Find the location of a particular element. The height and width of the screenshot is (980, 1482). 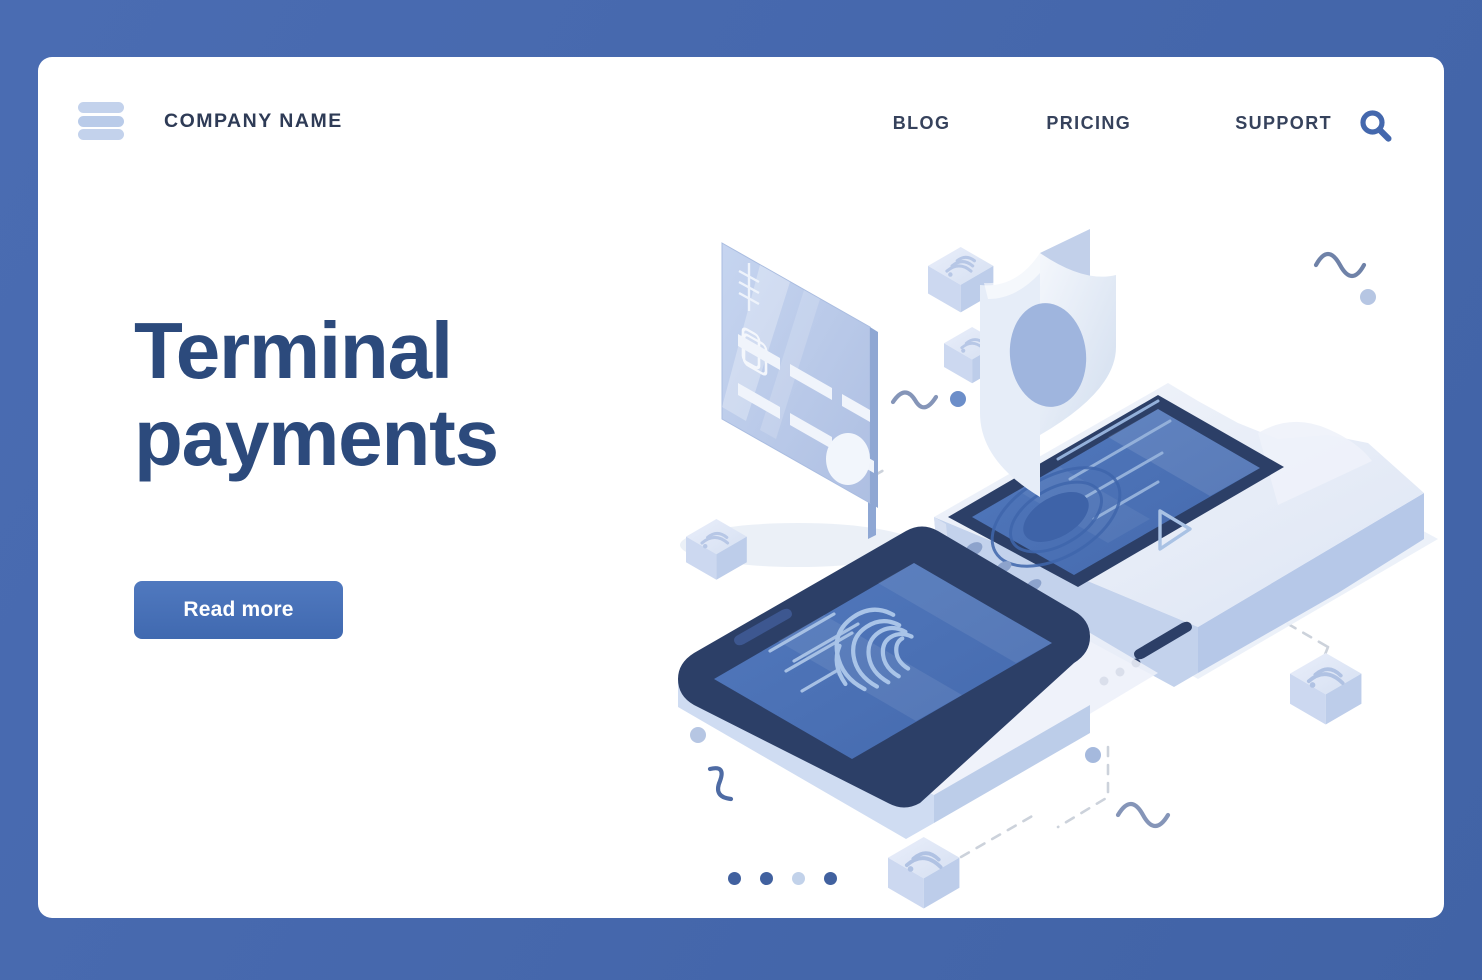

site-header: COMPANY NAME BLOG PRICING SUPPORT is located at coordinates (741, 132).